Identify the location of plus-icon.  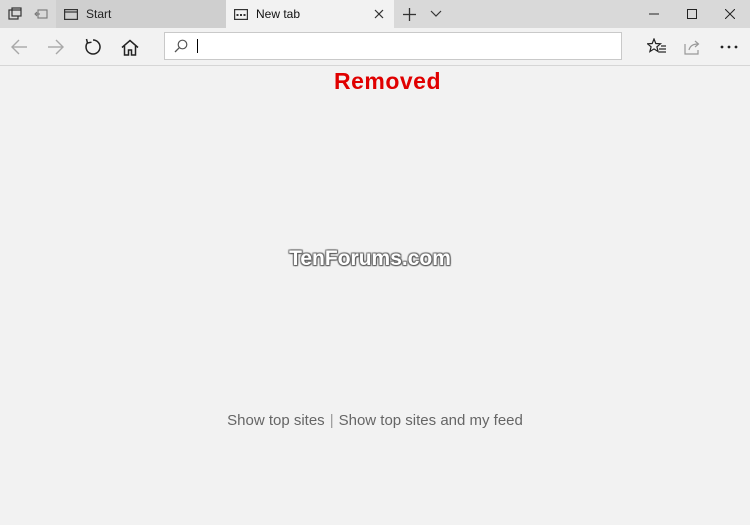
(409, 14).